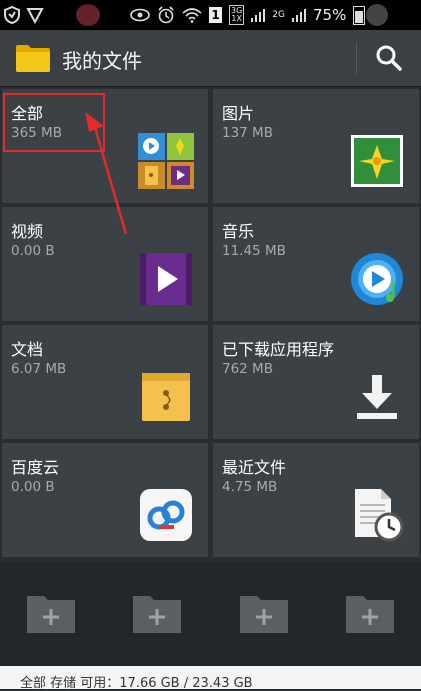 Image resolution: width=421 pixels, height=691 pixels. I want to click on category-baidu-cloud: 百度云 0.00 B, so click(105, 500).